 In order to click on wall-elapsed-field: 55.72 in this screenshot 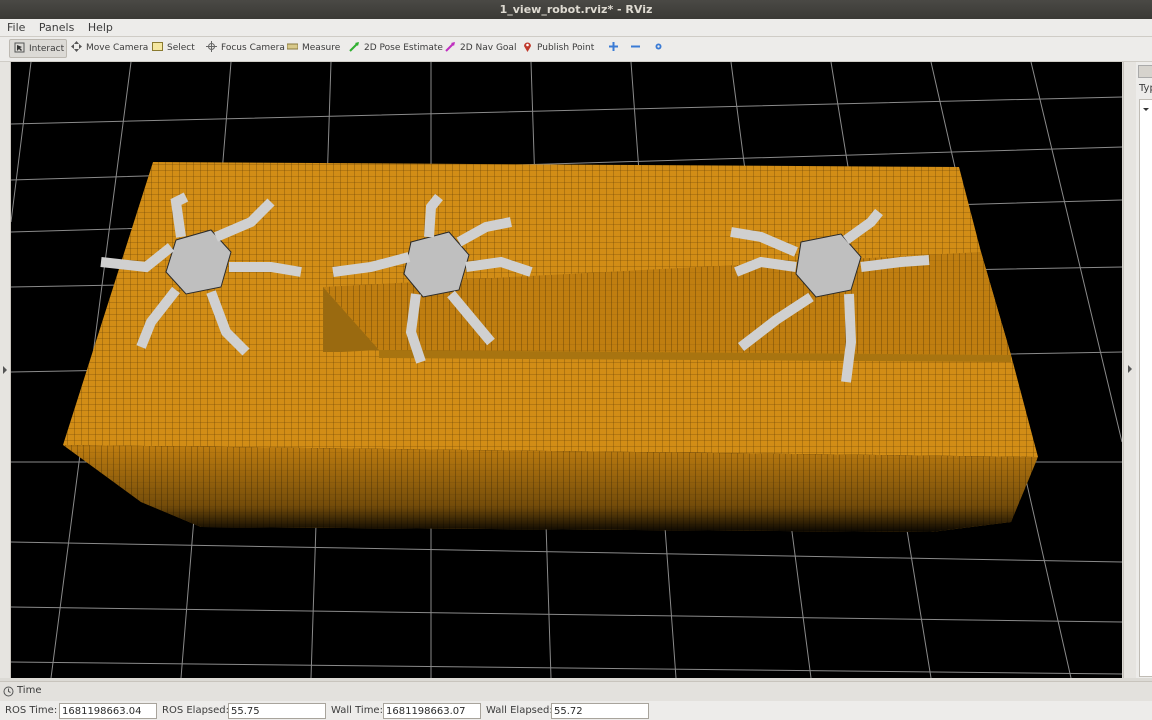, I will do `click(600, 711)`.